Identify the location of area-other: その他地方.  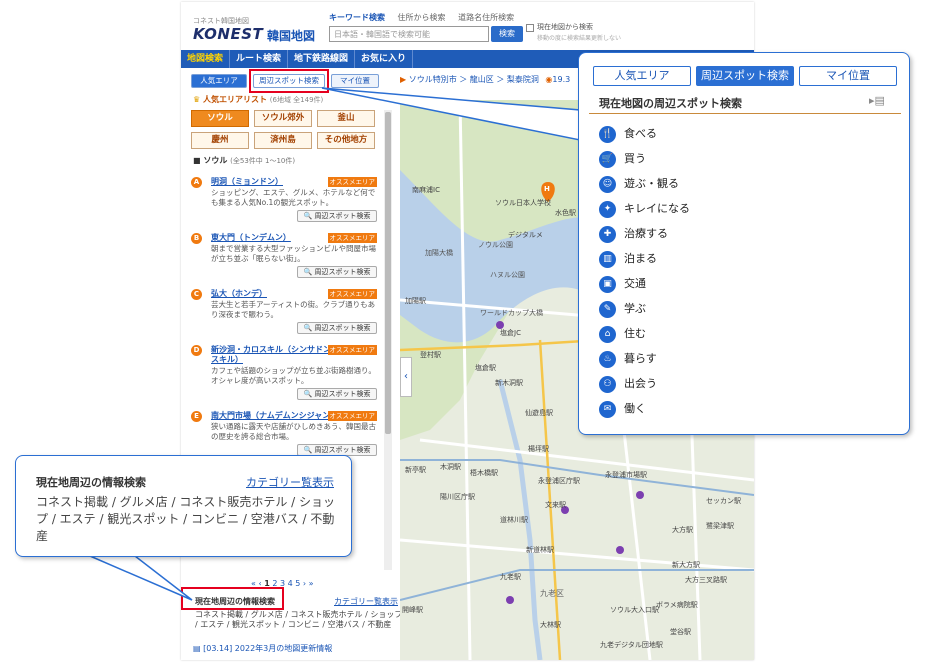
(346, 140).